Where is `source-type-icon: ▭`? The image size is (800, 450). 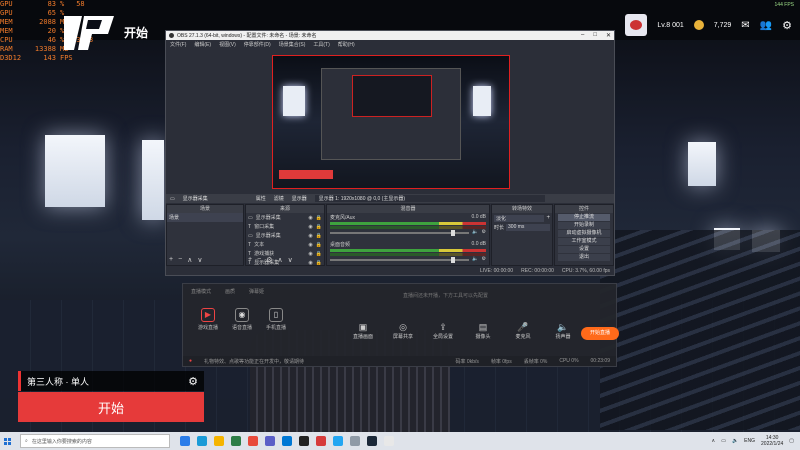
source-type-icon: ▭ is located at coordinates (250, 217).